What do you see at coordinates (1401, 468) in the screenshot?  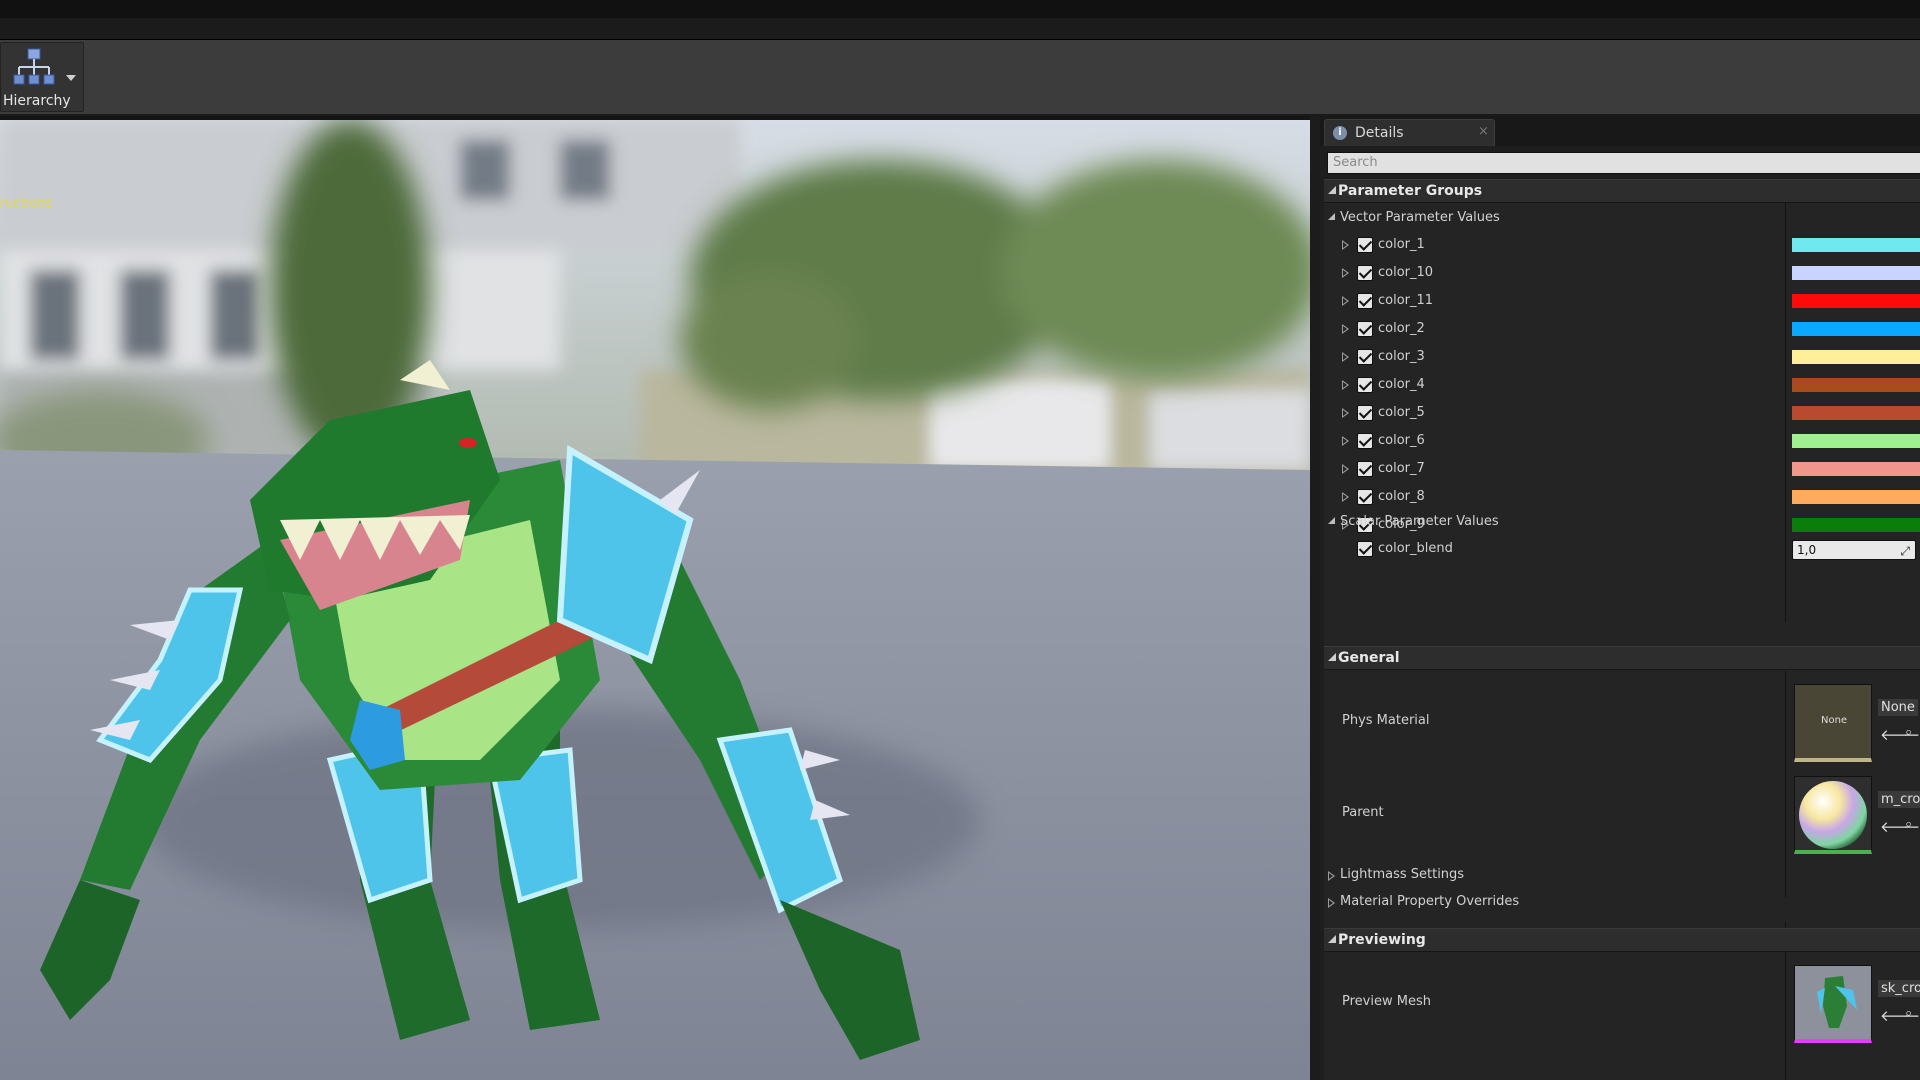 I see `param-name: color_7` at bounding box center [1401, 468].